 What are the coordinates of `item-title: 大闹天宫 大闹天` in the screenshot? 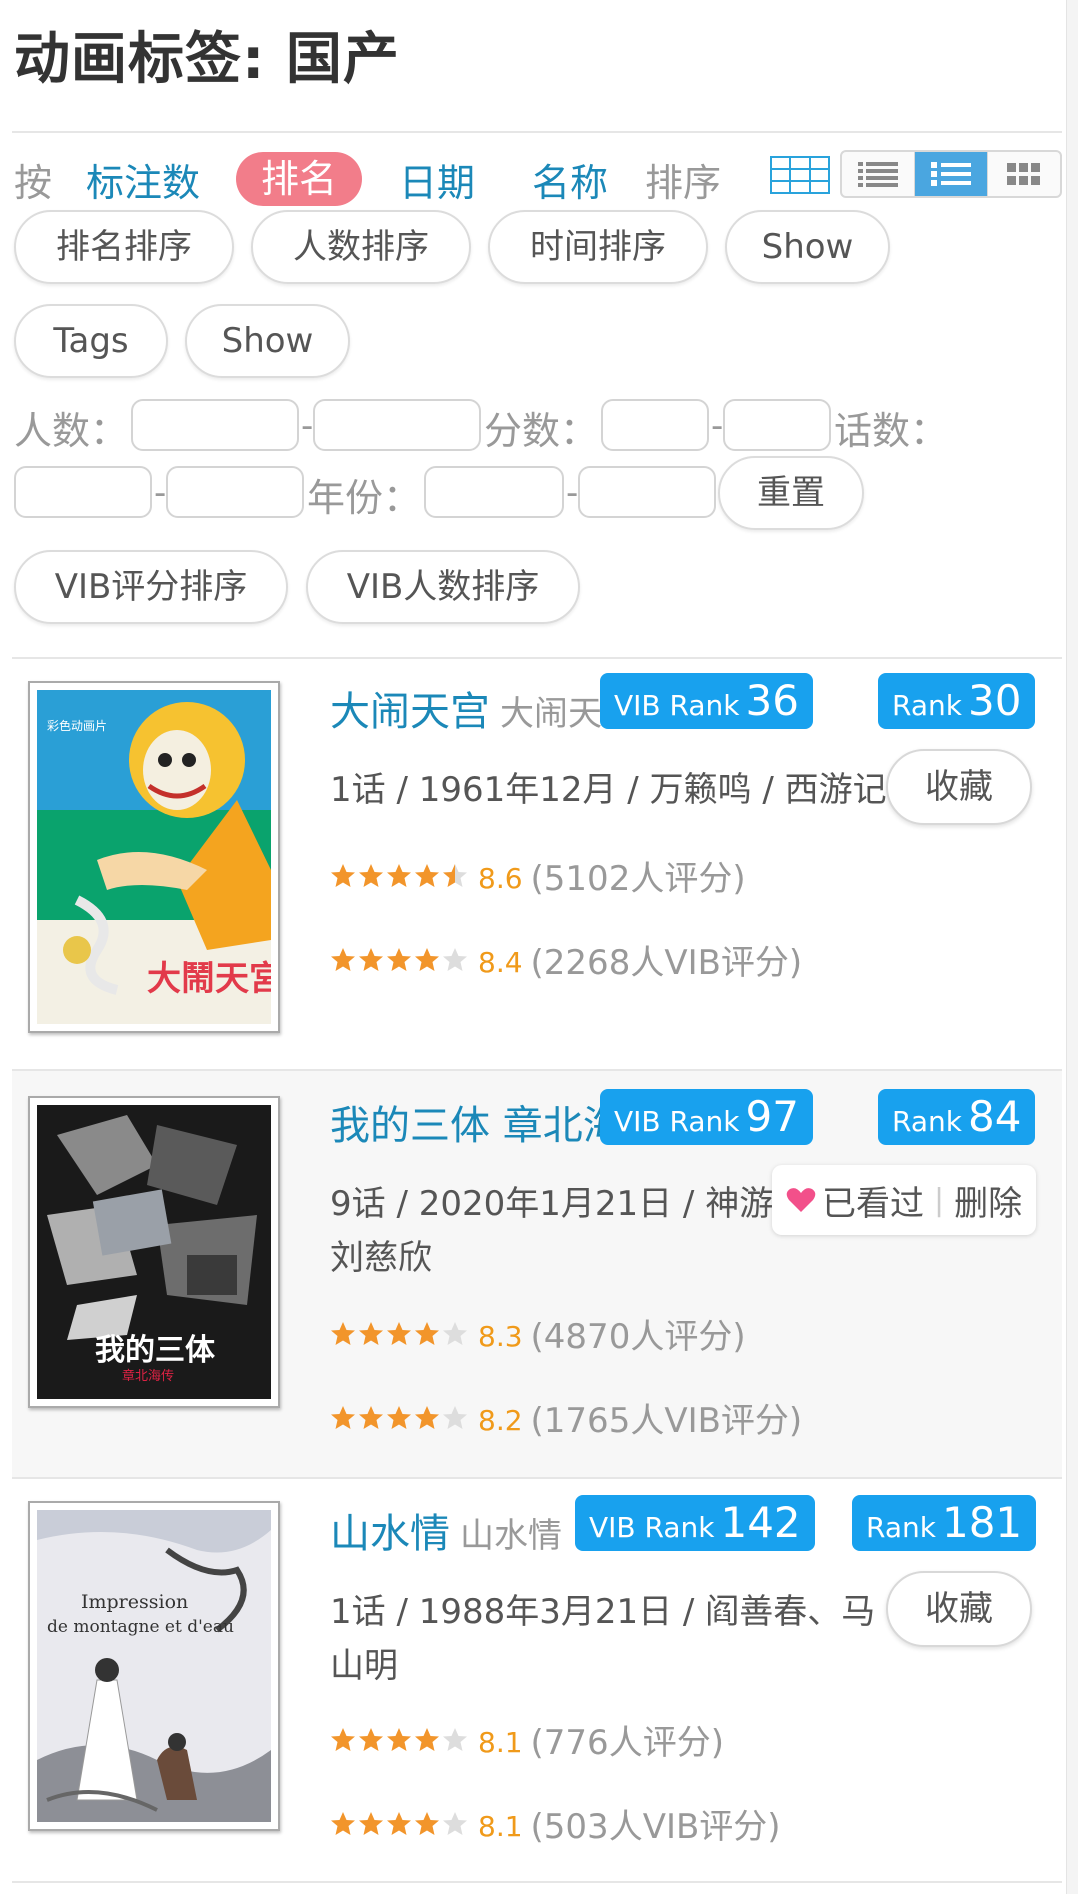 It's located at (466, 708).